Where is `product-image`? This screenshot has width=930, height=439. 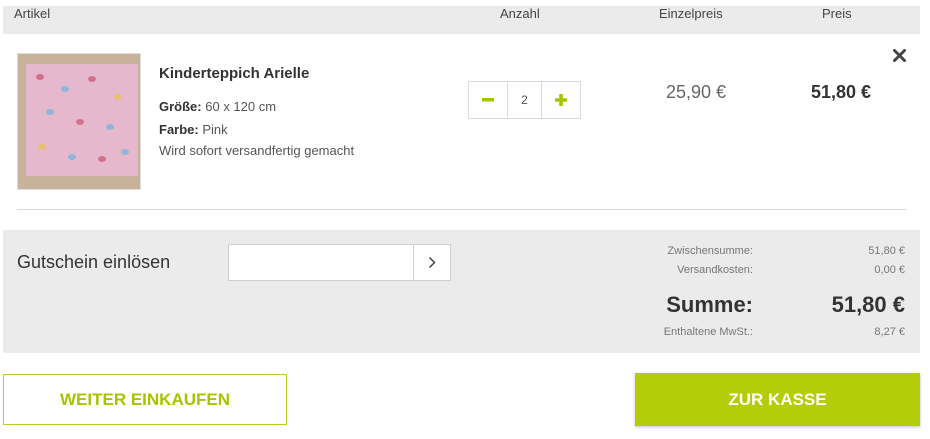 product-image is located at coordinates (79, 121).